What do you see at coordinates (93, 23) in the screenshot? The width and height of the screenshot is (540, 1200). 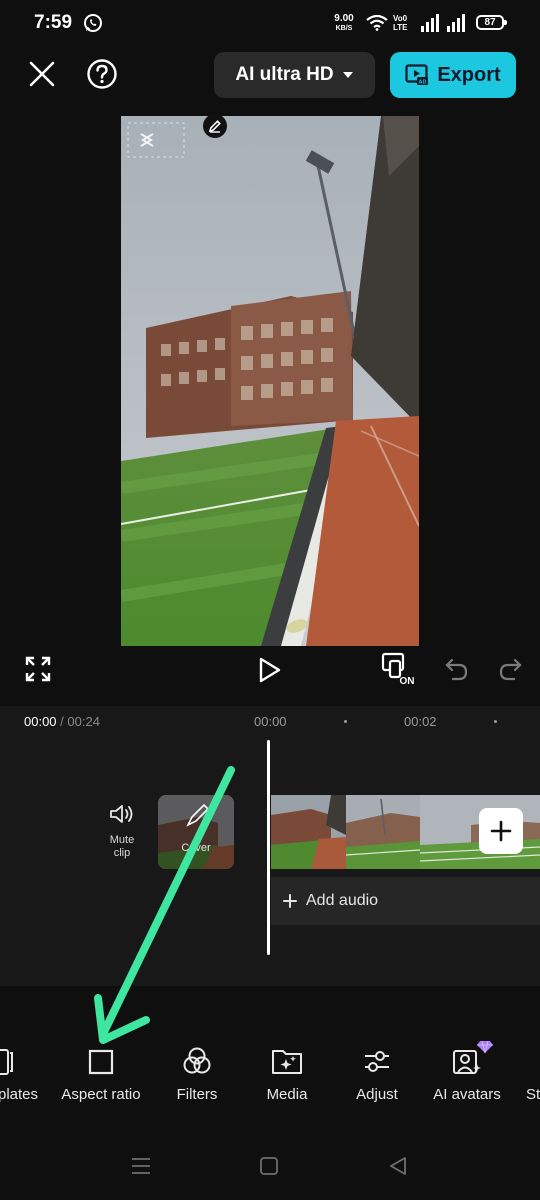 I see `whatsapp-icon` at bounding box center [93, 23].